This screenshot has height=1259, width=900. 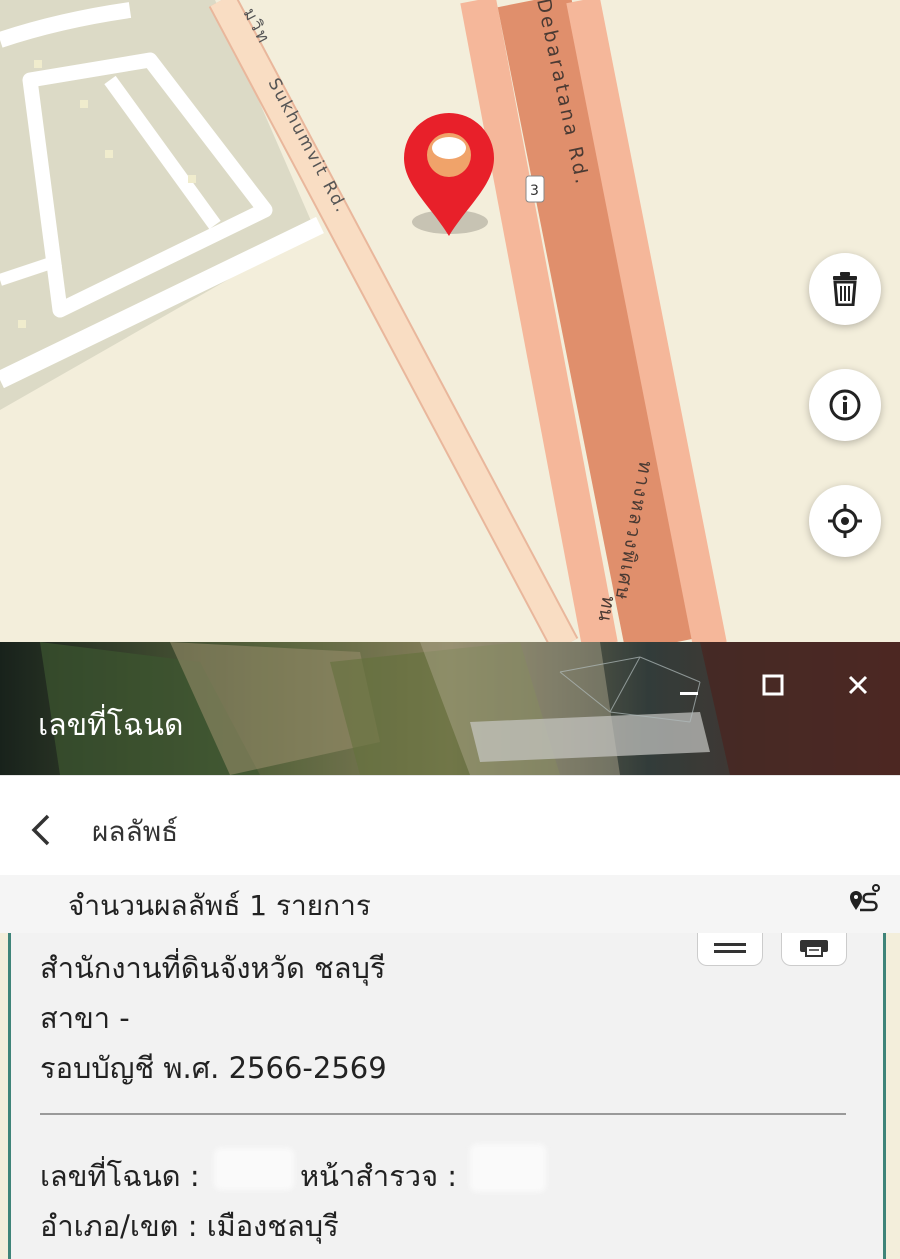 What do you see at coordinates (111, 725) in the screenshot?
I see `panel-title: เลขที่โฉนด` at bounding box center [111, 725].